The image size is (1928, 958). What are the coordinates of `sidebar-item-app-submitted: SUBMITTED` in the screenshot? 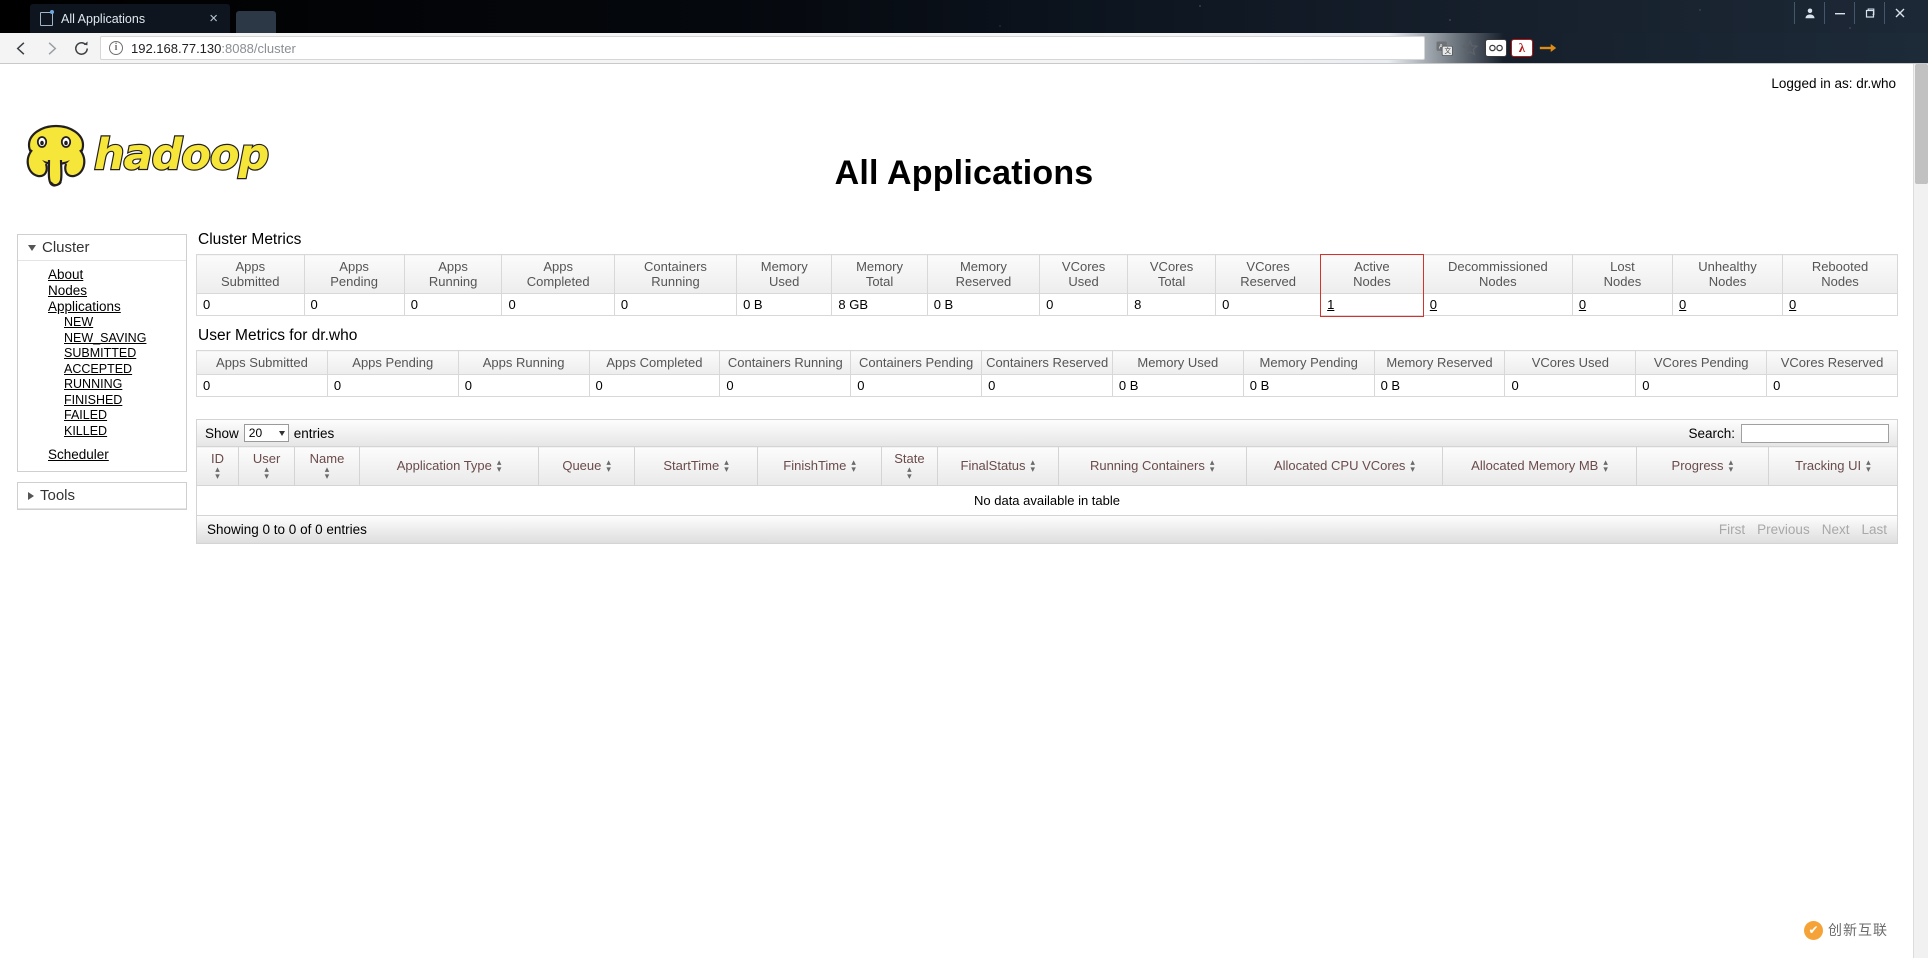 It's located at (102, 354).